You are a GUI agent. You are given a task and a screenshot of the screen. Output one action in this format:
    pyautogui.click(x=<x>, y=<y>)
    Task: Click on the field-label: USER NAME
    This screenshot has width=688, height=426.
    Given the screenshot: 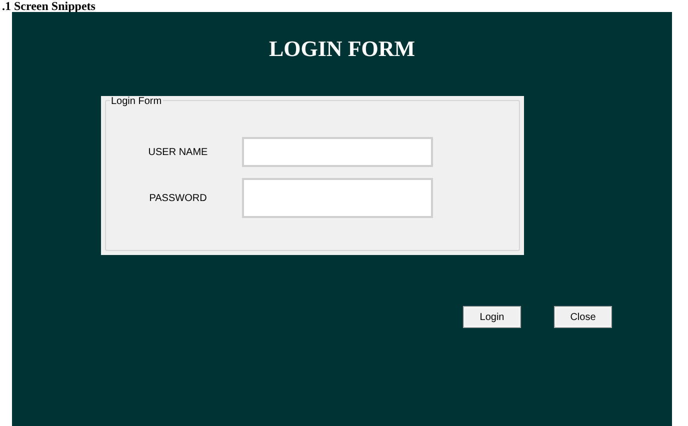 What is the action you would take?
    pyautogui.click(x=178, y=153)
    